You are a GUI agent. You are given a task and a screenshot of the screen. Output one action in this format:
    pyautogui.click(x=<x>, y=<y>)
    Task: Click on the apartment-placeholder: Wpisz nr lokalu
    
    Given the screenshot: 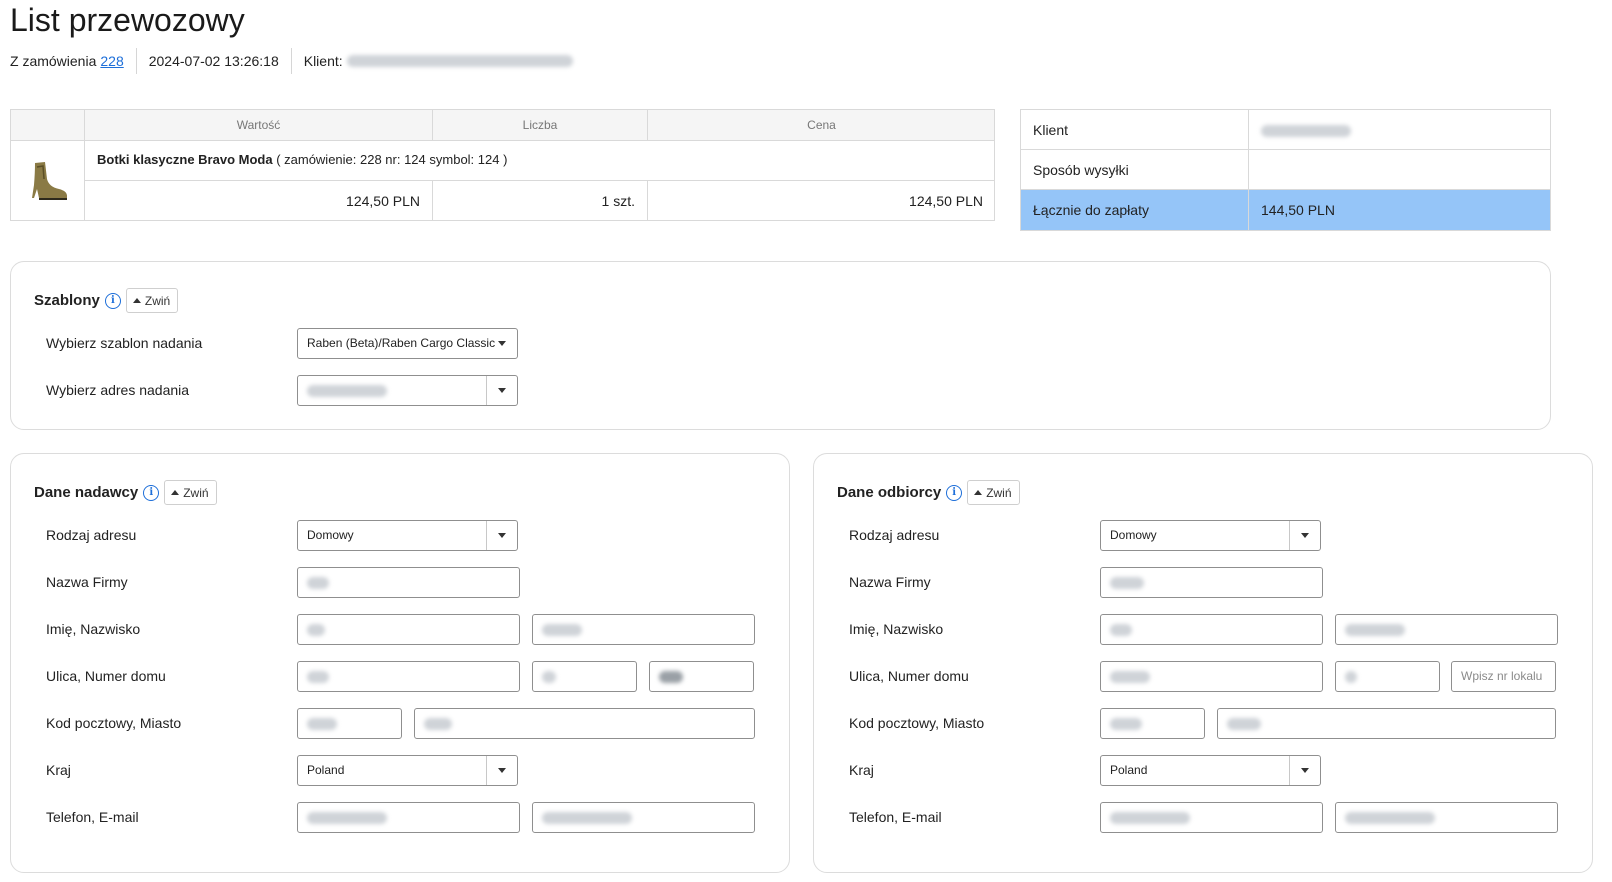 What is the action you would take?
    pyautogui.click(x=1502, y=676)
    